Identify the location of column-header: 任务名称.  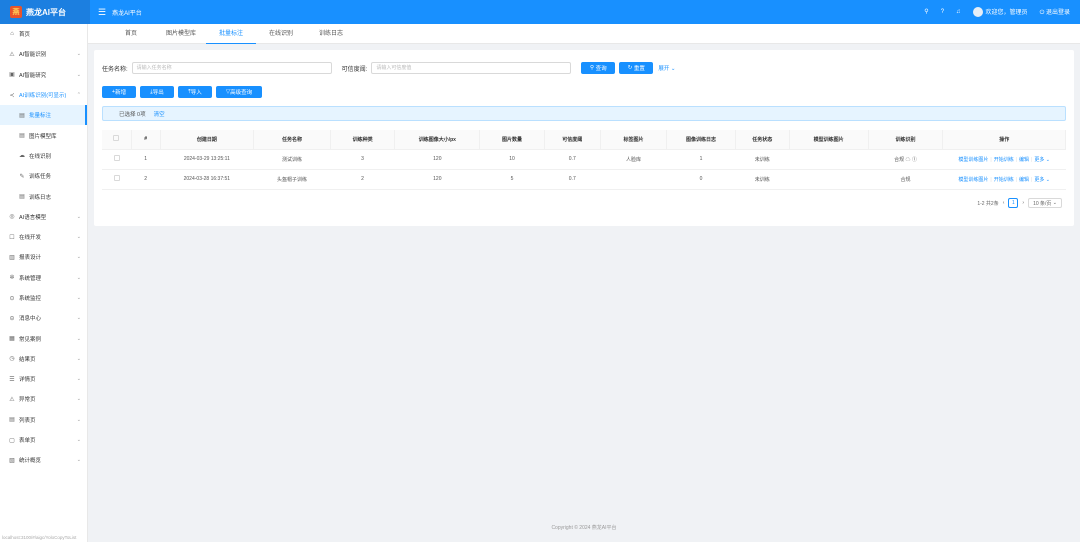
(292, 140).